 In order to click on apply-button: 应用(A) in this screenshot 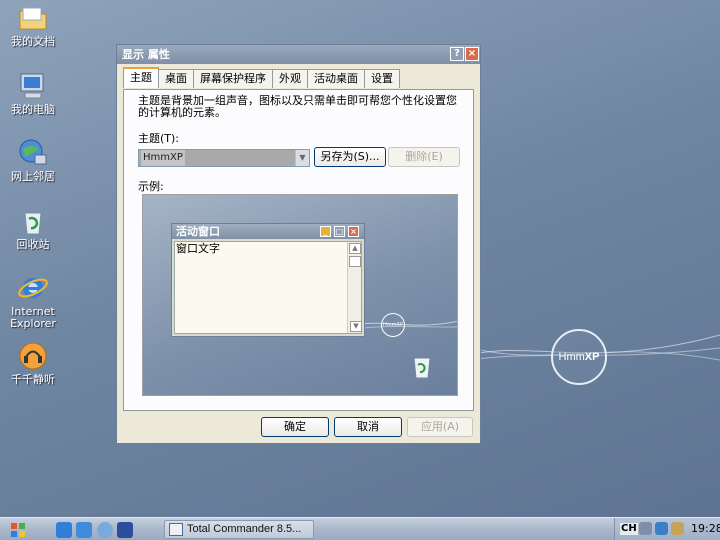, I will do `click(440, 427)`.